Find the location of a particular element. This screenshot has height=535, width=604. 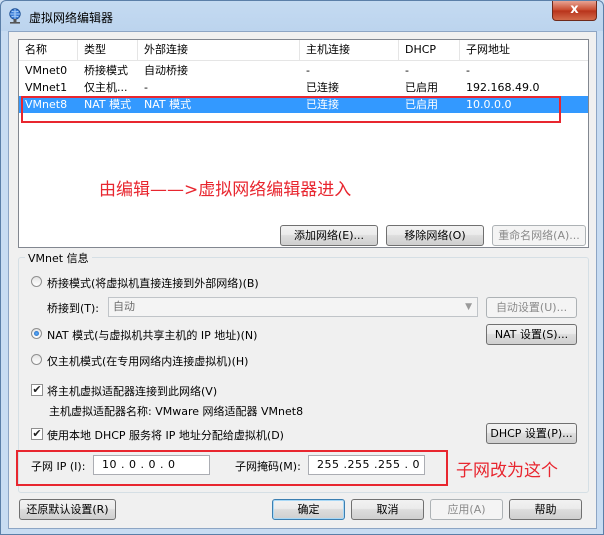

dropdown-arrow-icon: ▼ is located at coordinates (468, 307).